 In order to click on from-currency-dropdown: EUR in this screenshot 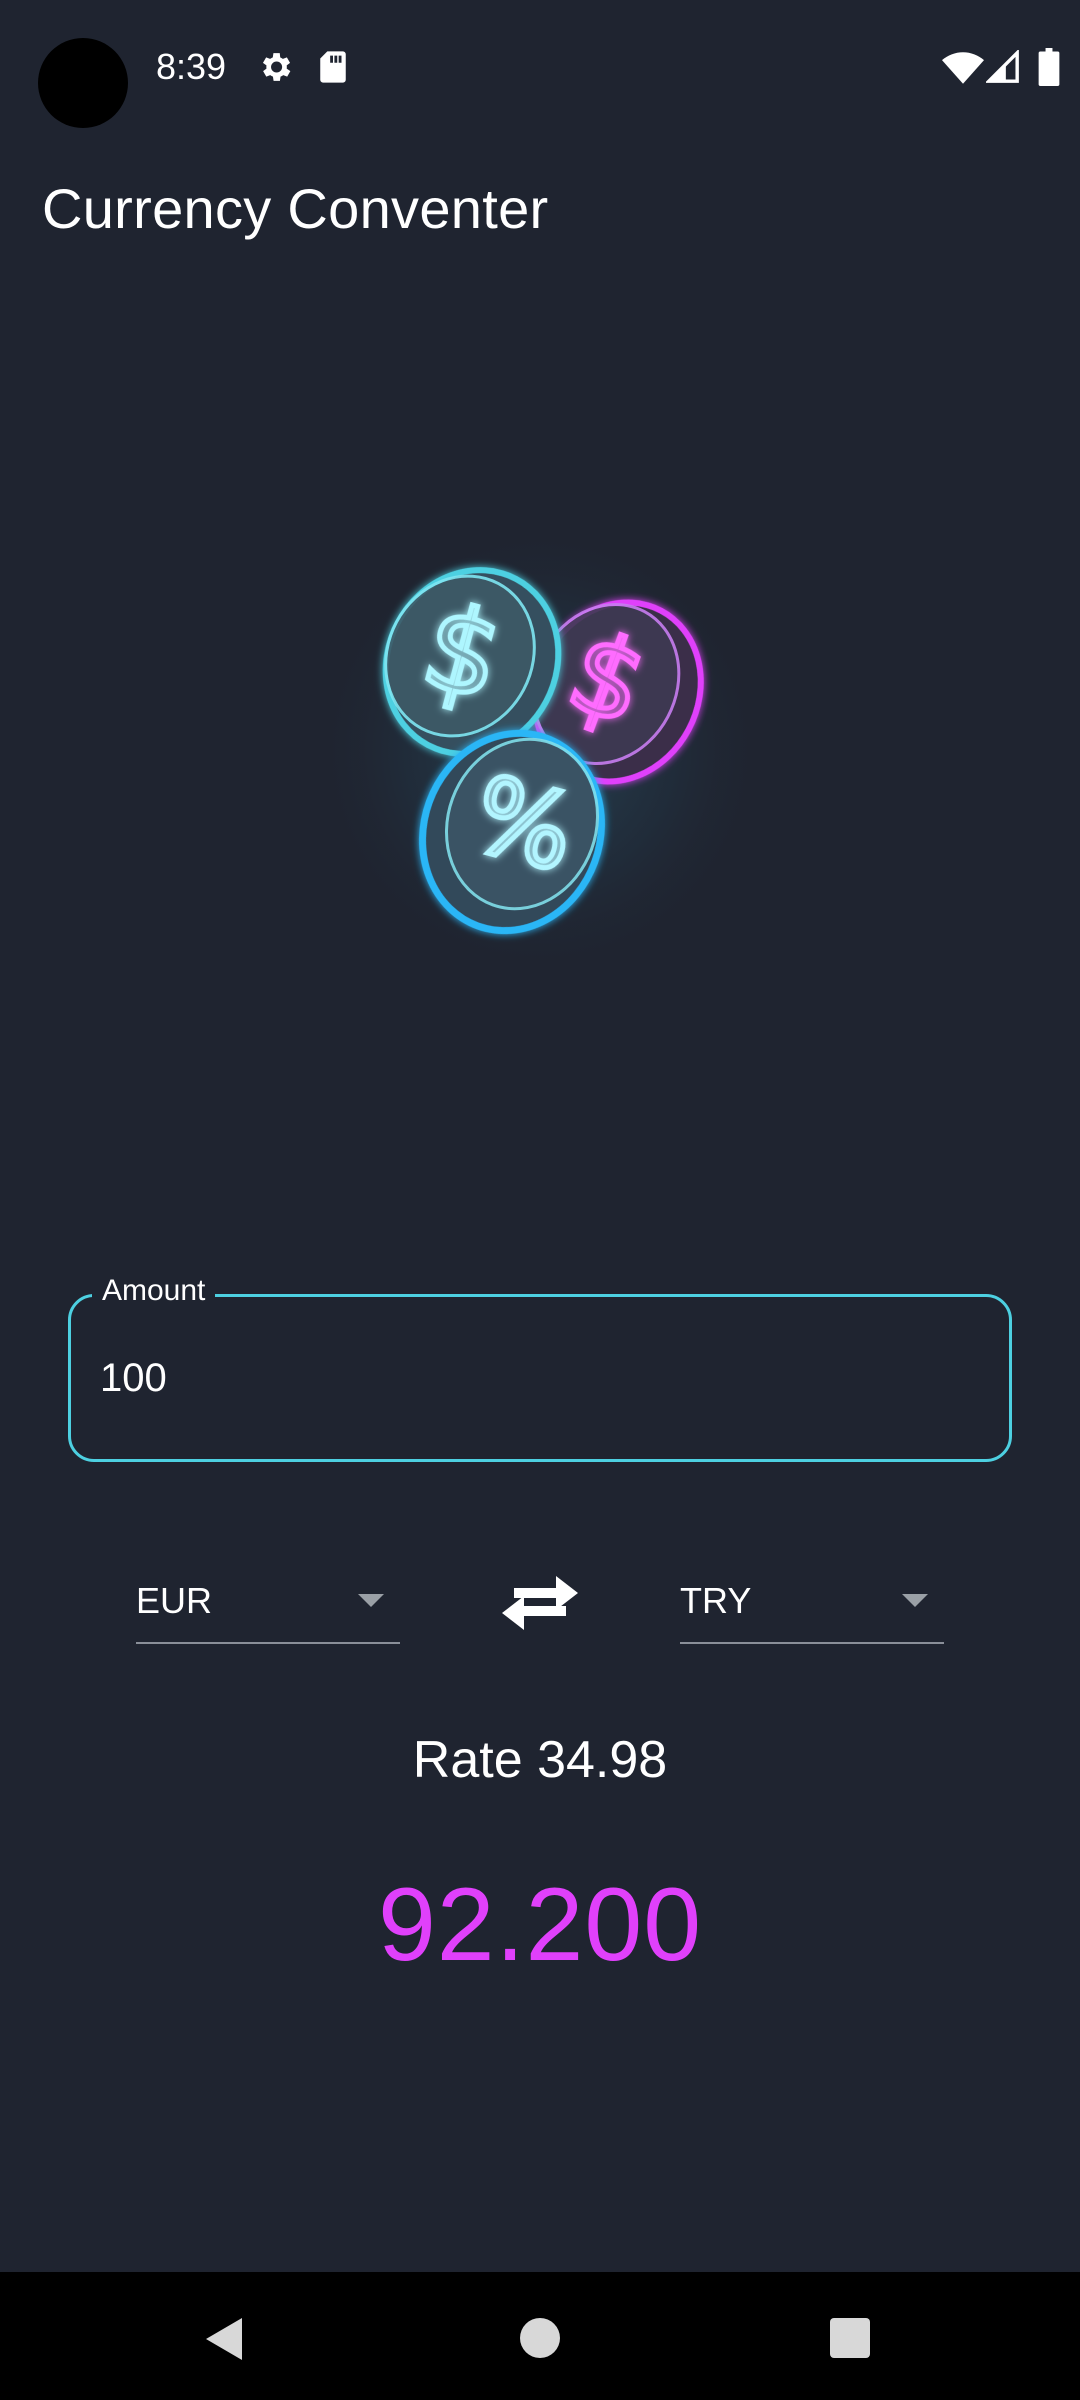, I will do `click(268, 1605)`.